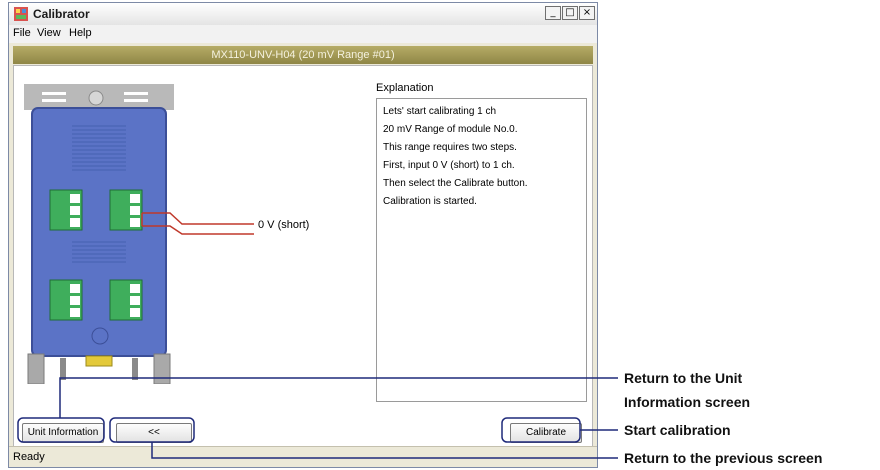  I want to click on explanation-line: First, input 0 V (short) to 1 ch., so click(449, 165).